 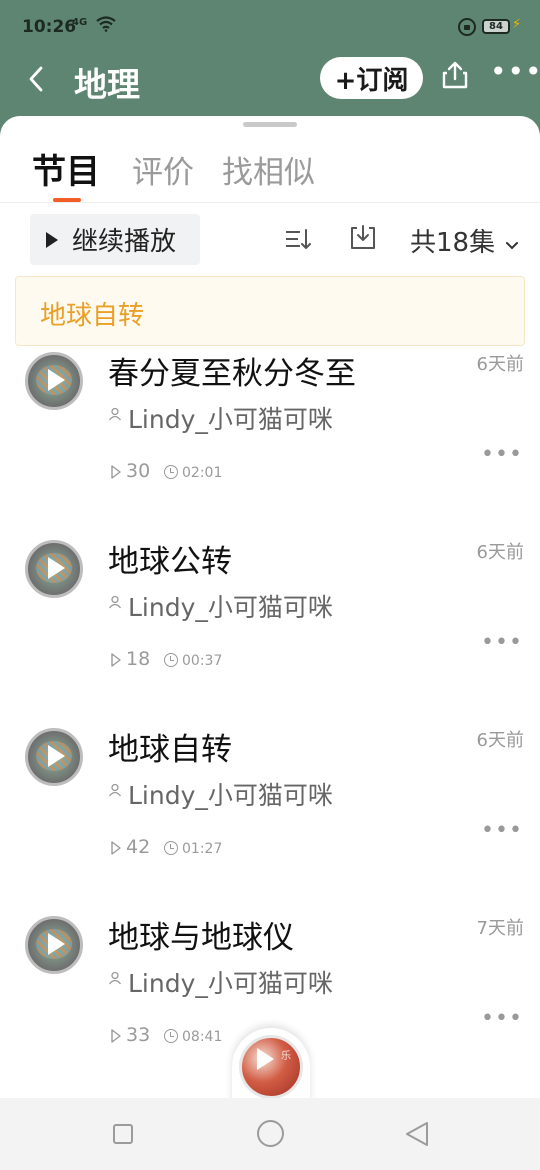 What do you see at coordinates (270, 202) in the screenshot?
I see `divider` at bounding box center [270, 202].